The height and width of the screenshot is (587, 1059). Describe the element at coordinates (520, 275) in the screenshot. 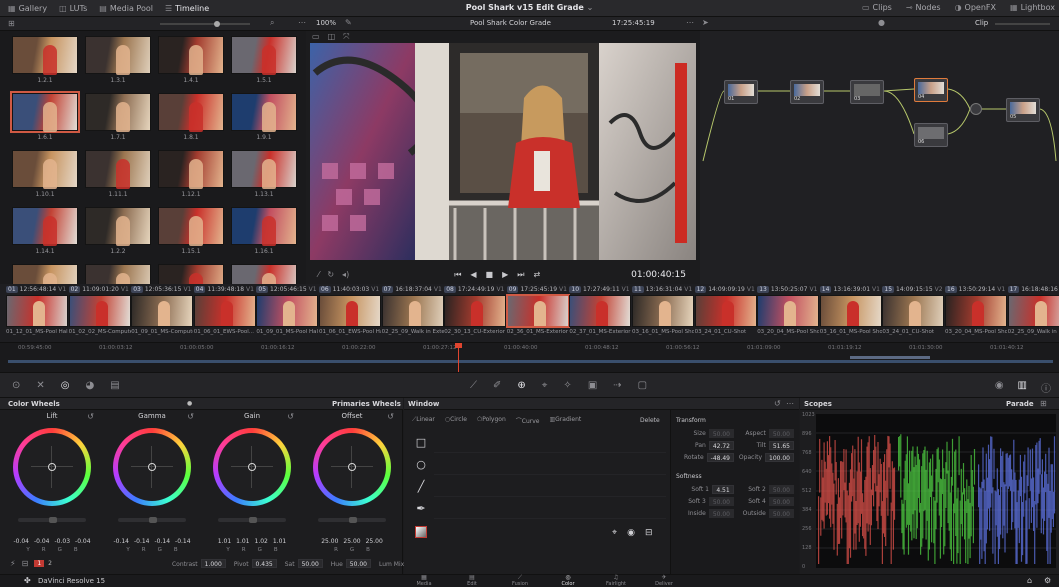

I see `last-frame-icon: ⏭` at that location.